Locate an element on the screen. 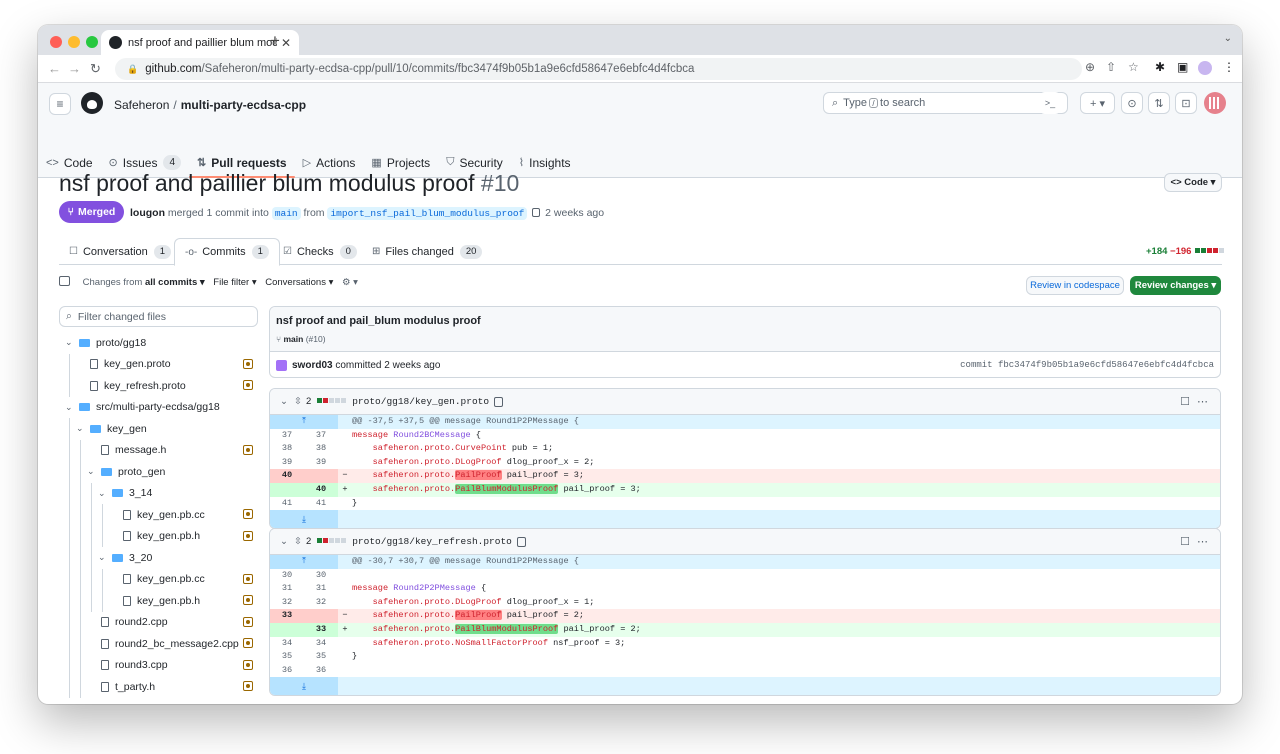 The image size is (1280, 754). tree-folder: ⌄ key_gen is located at coordinates (161, 429).